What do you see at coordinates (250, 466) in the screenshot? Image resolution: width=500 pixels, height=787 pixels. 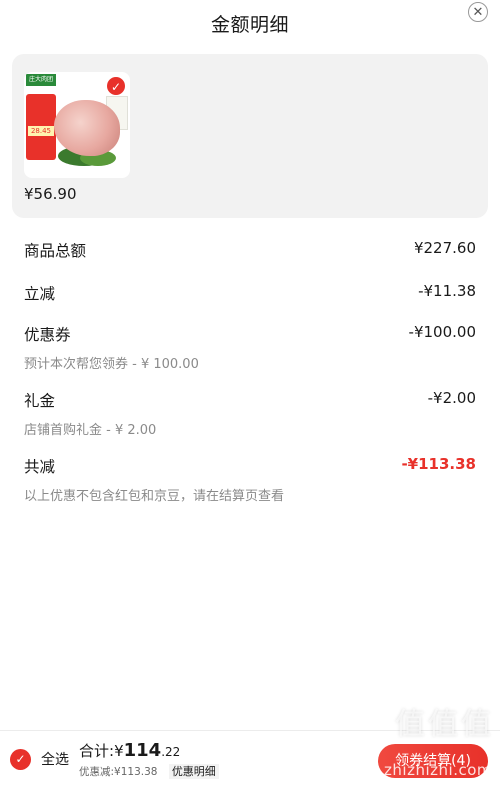 I see `total-discount-row: 共减 -¥113.38` at bounding box center [250, 466].